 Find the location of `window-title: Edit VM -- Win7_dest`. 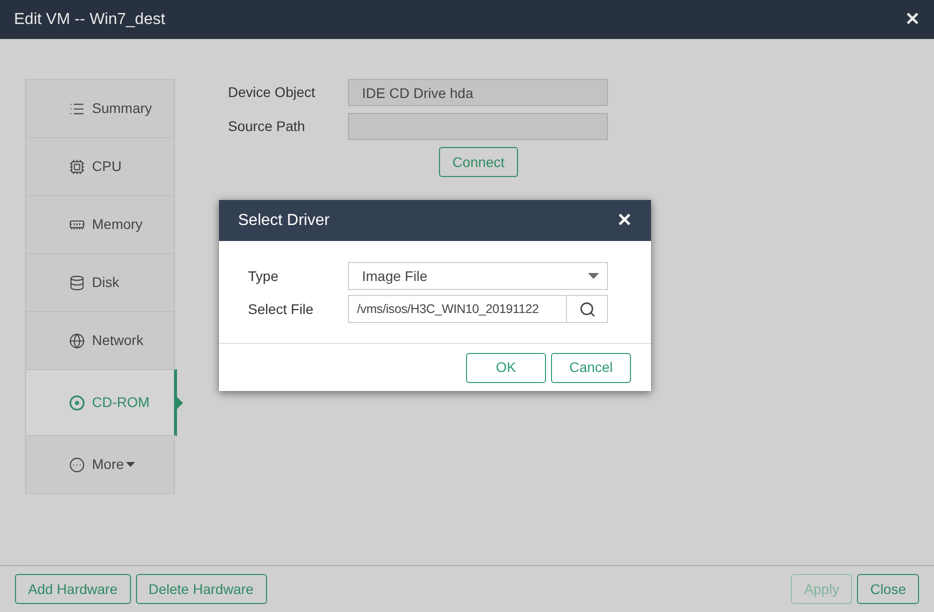

window-title: Edit VM -- Win7_dest is located at coordinates (90, 20).